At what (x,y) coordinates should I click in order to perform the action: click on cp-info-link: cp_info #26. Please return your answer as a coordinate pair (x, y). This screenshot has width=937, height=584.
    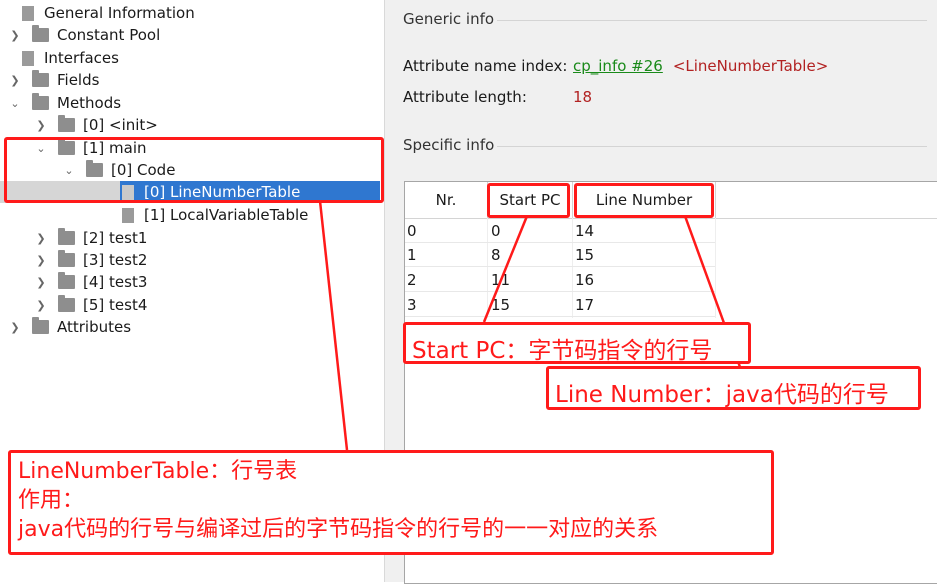
    Looking at the image, I should click on (618, 66).